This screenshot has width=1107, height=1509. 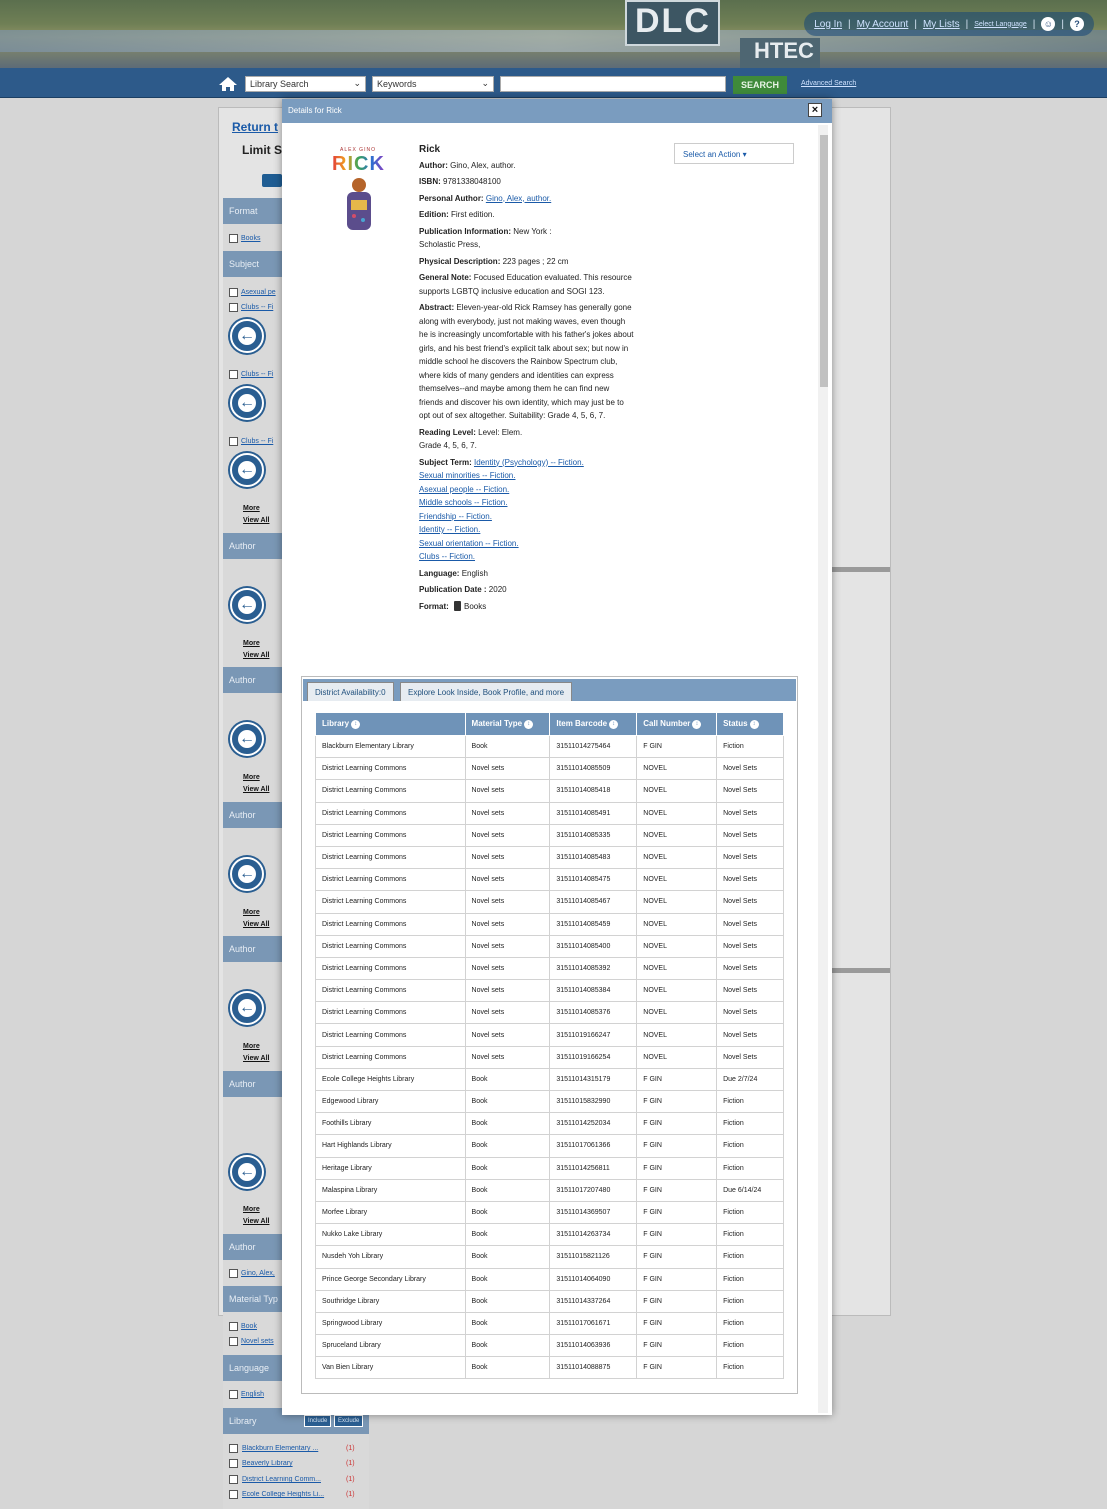 I want to click on facet-item-novel-sets: Novel sets, so click(x=251, y=1341).